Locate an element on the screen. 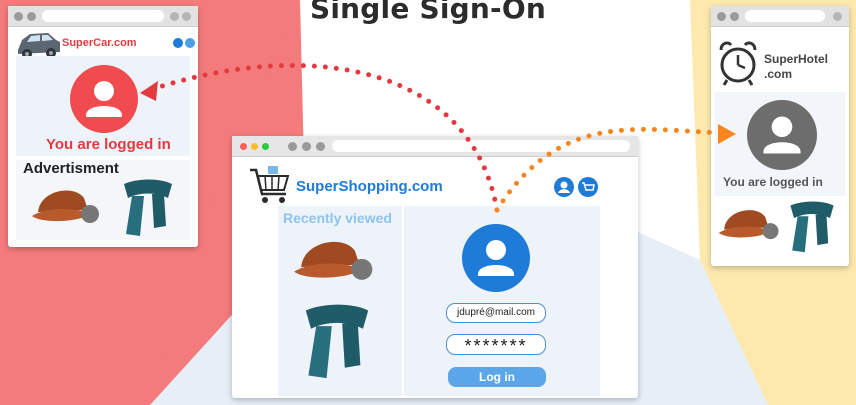 Image resolution: width=856 pixels, height=405 pixels. superhotel-window: SuperHotel .com You are logged in is located at coordinates (780, 136).